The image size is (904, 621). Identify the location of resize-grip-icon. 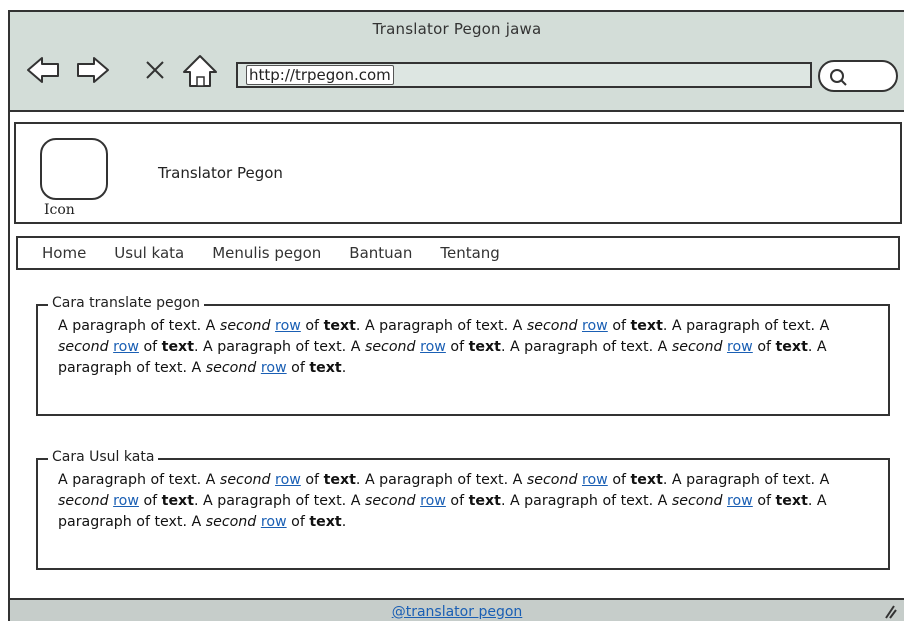
(891, 612).